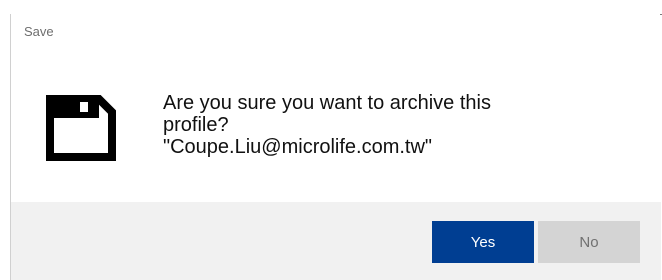  I want to click on floppy-disk-icon, so click(81, 128).